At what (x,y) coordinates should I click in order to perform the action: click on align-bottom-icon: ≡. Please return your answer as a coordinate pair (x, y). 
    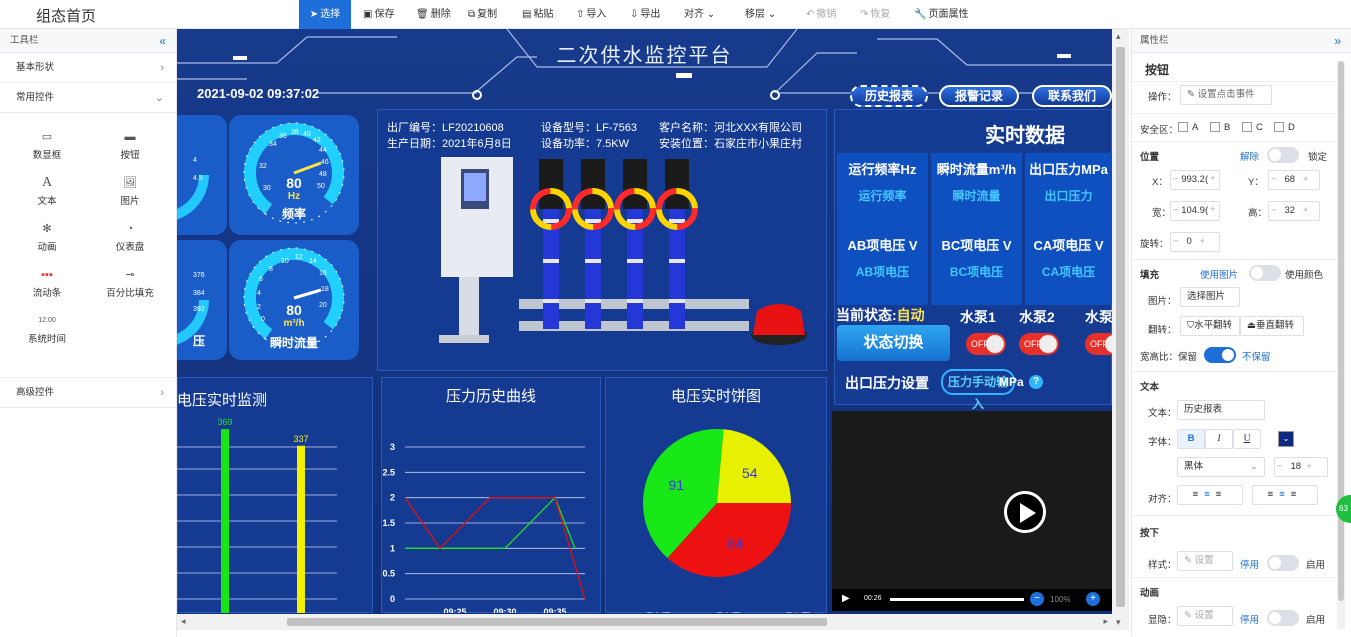
    Looking at the image, I should click on (1297, 494).